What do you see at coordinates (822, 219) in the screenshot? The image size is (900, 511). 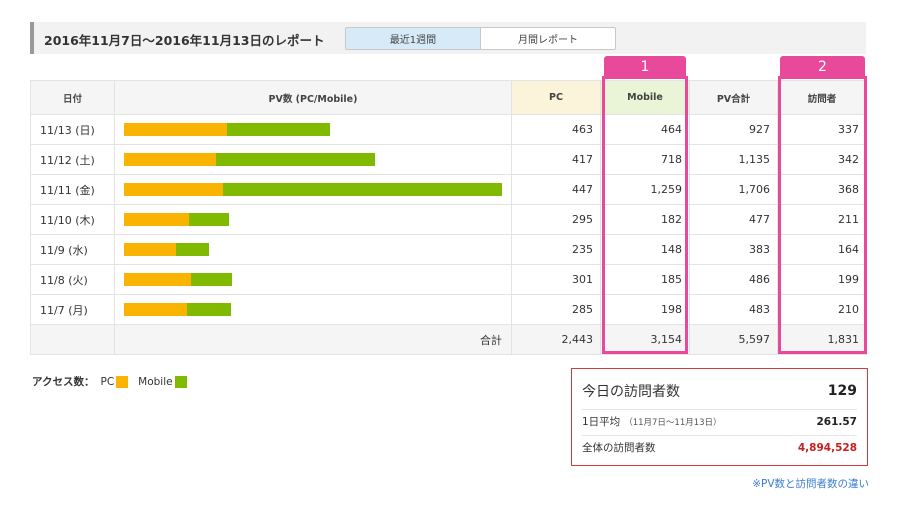 I see `row-visitors: 211` at bounding box center [822, 219].